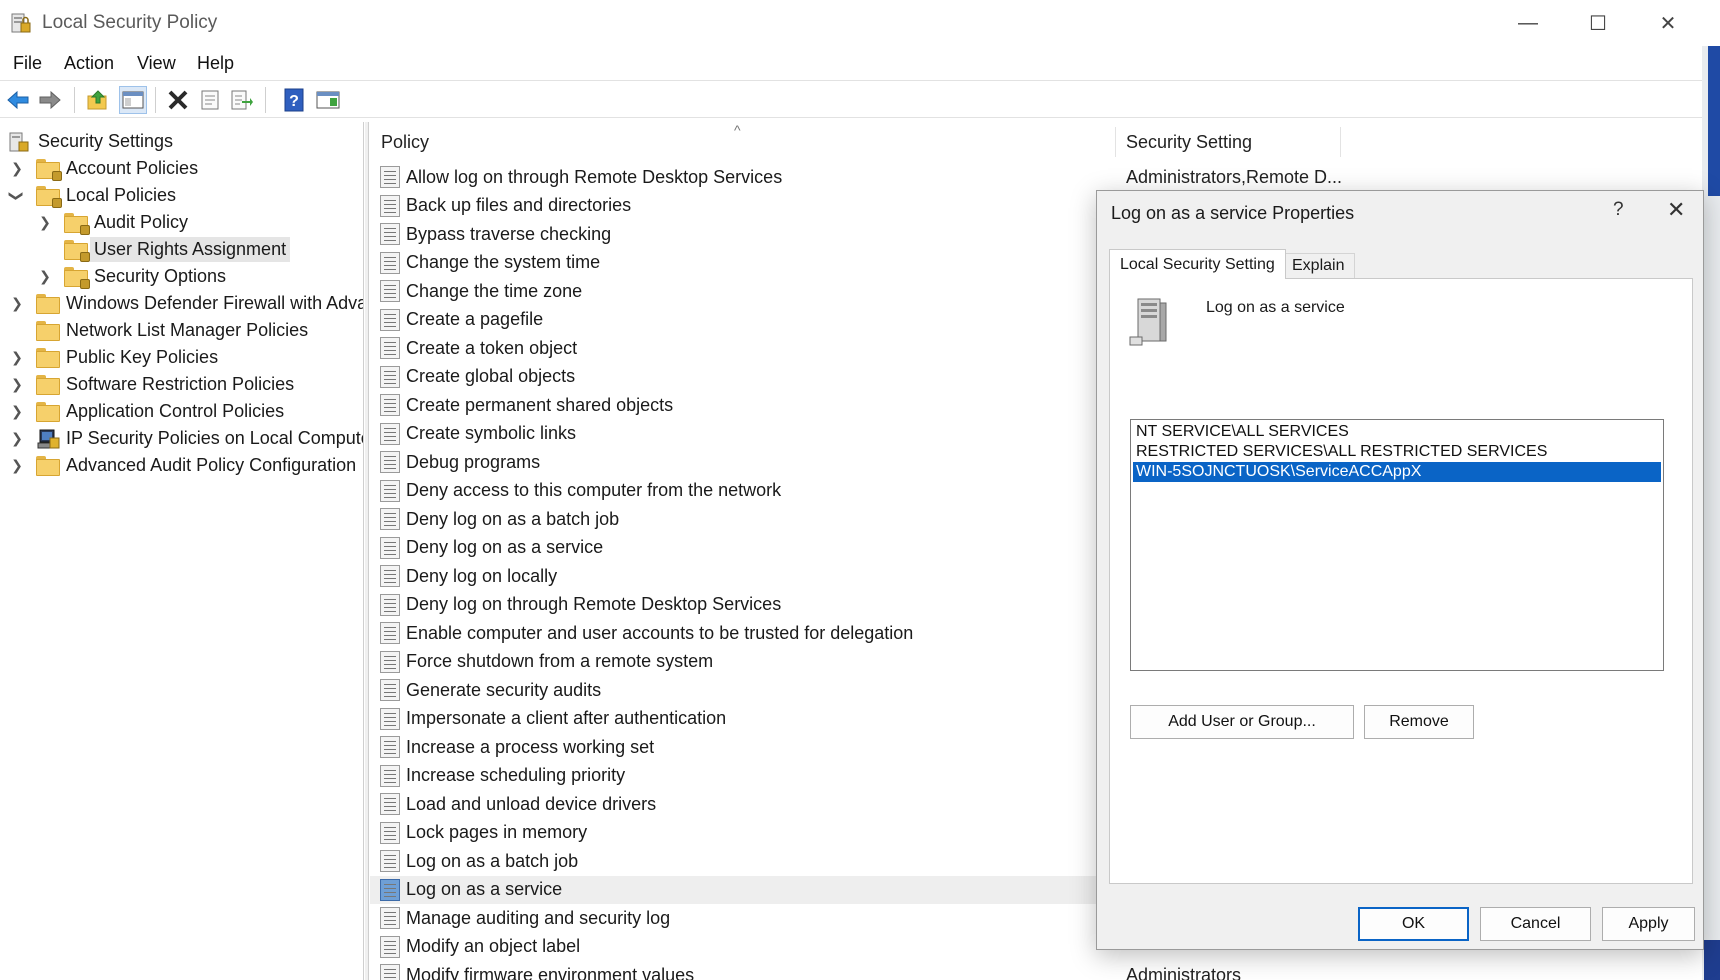  I want to click on tree-label: Windows Defender Firewall with Advan, so click(215, 303).